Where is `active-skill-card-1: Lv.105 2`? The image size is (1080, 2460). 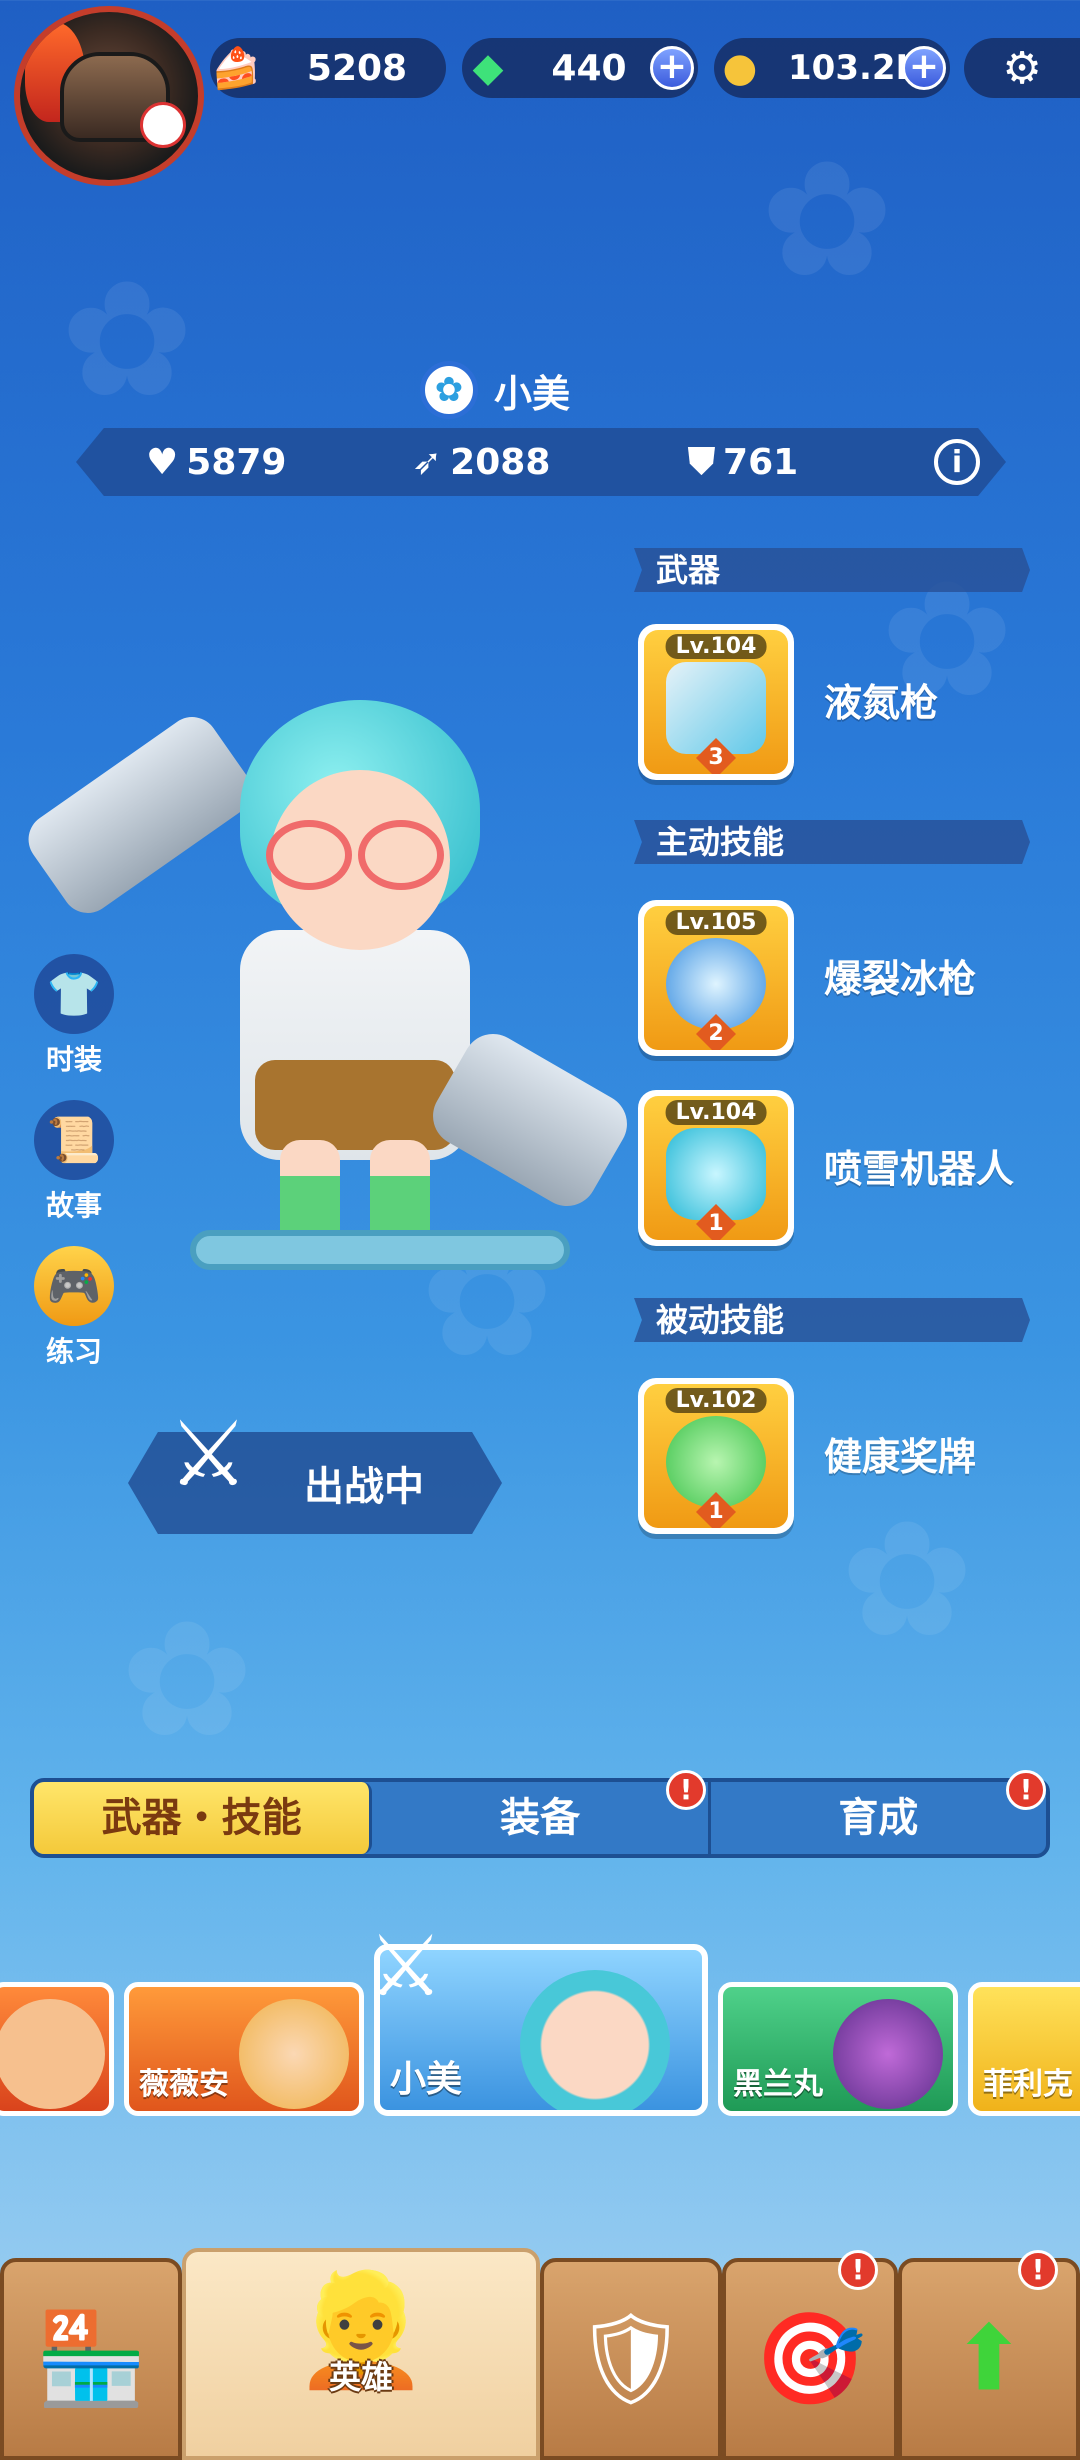
active-skill-card-1: Lv.105 2 is located at coordinates (716, 978).